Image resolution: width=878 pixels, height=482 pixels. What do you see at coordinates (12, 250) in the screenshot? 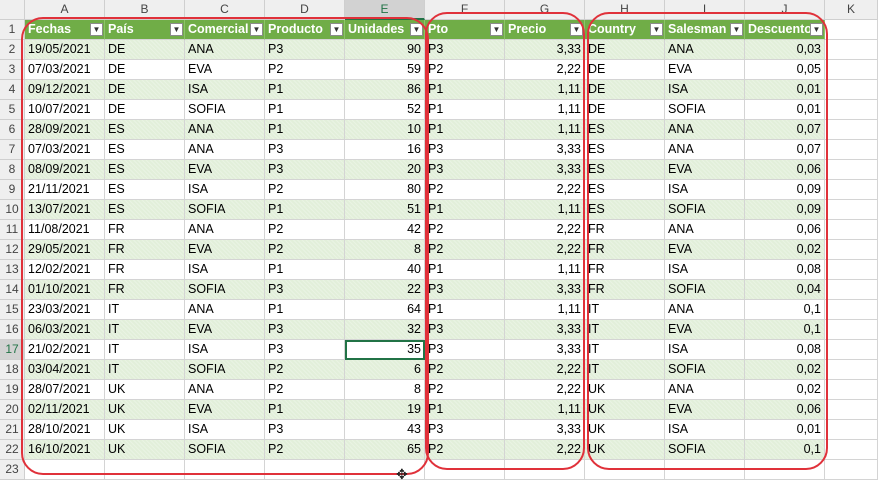
I see `row-header: 12` at bounding box center [12, 250].